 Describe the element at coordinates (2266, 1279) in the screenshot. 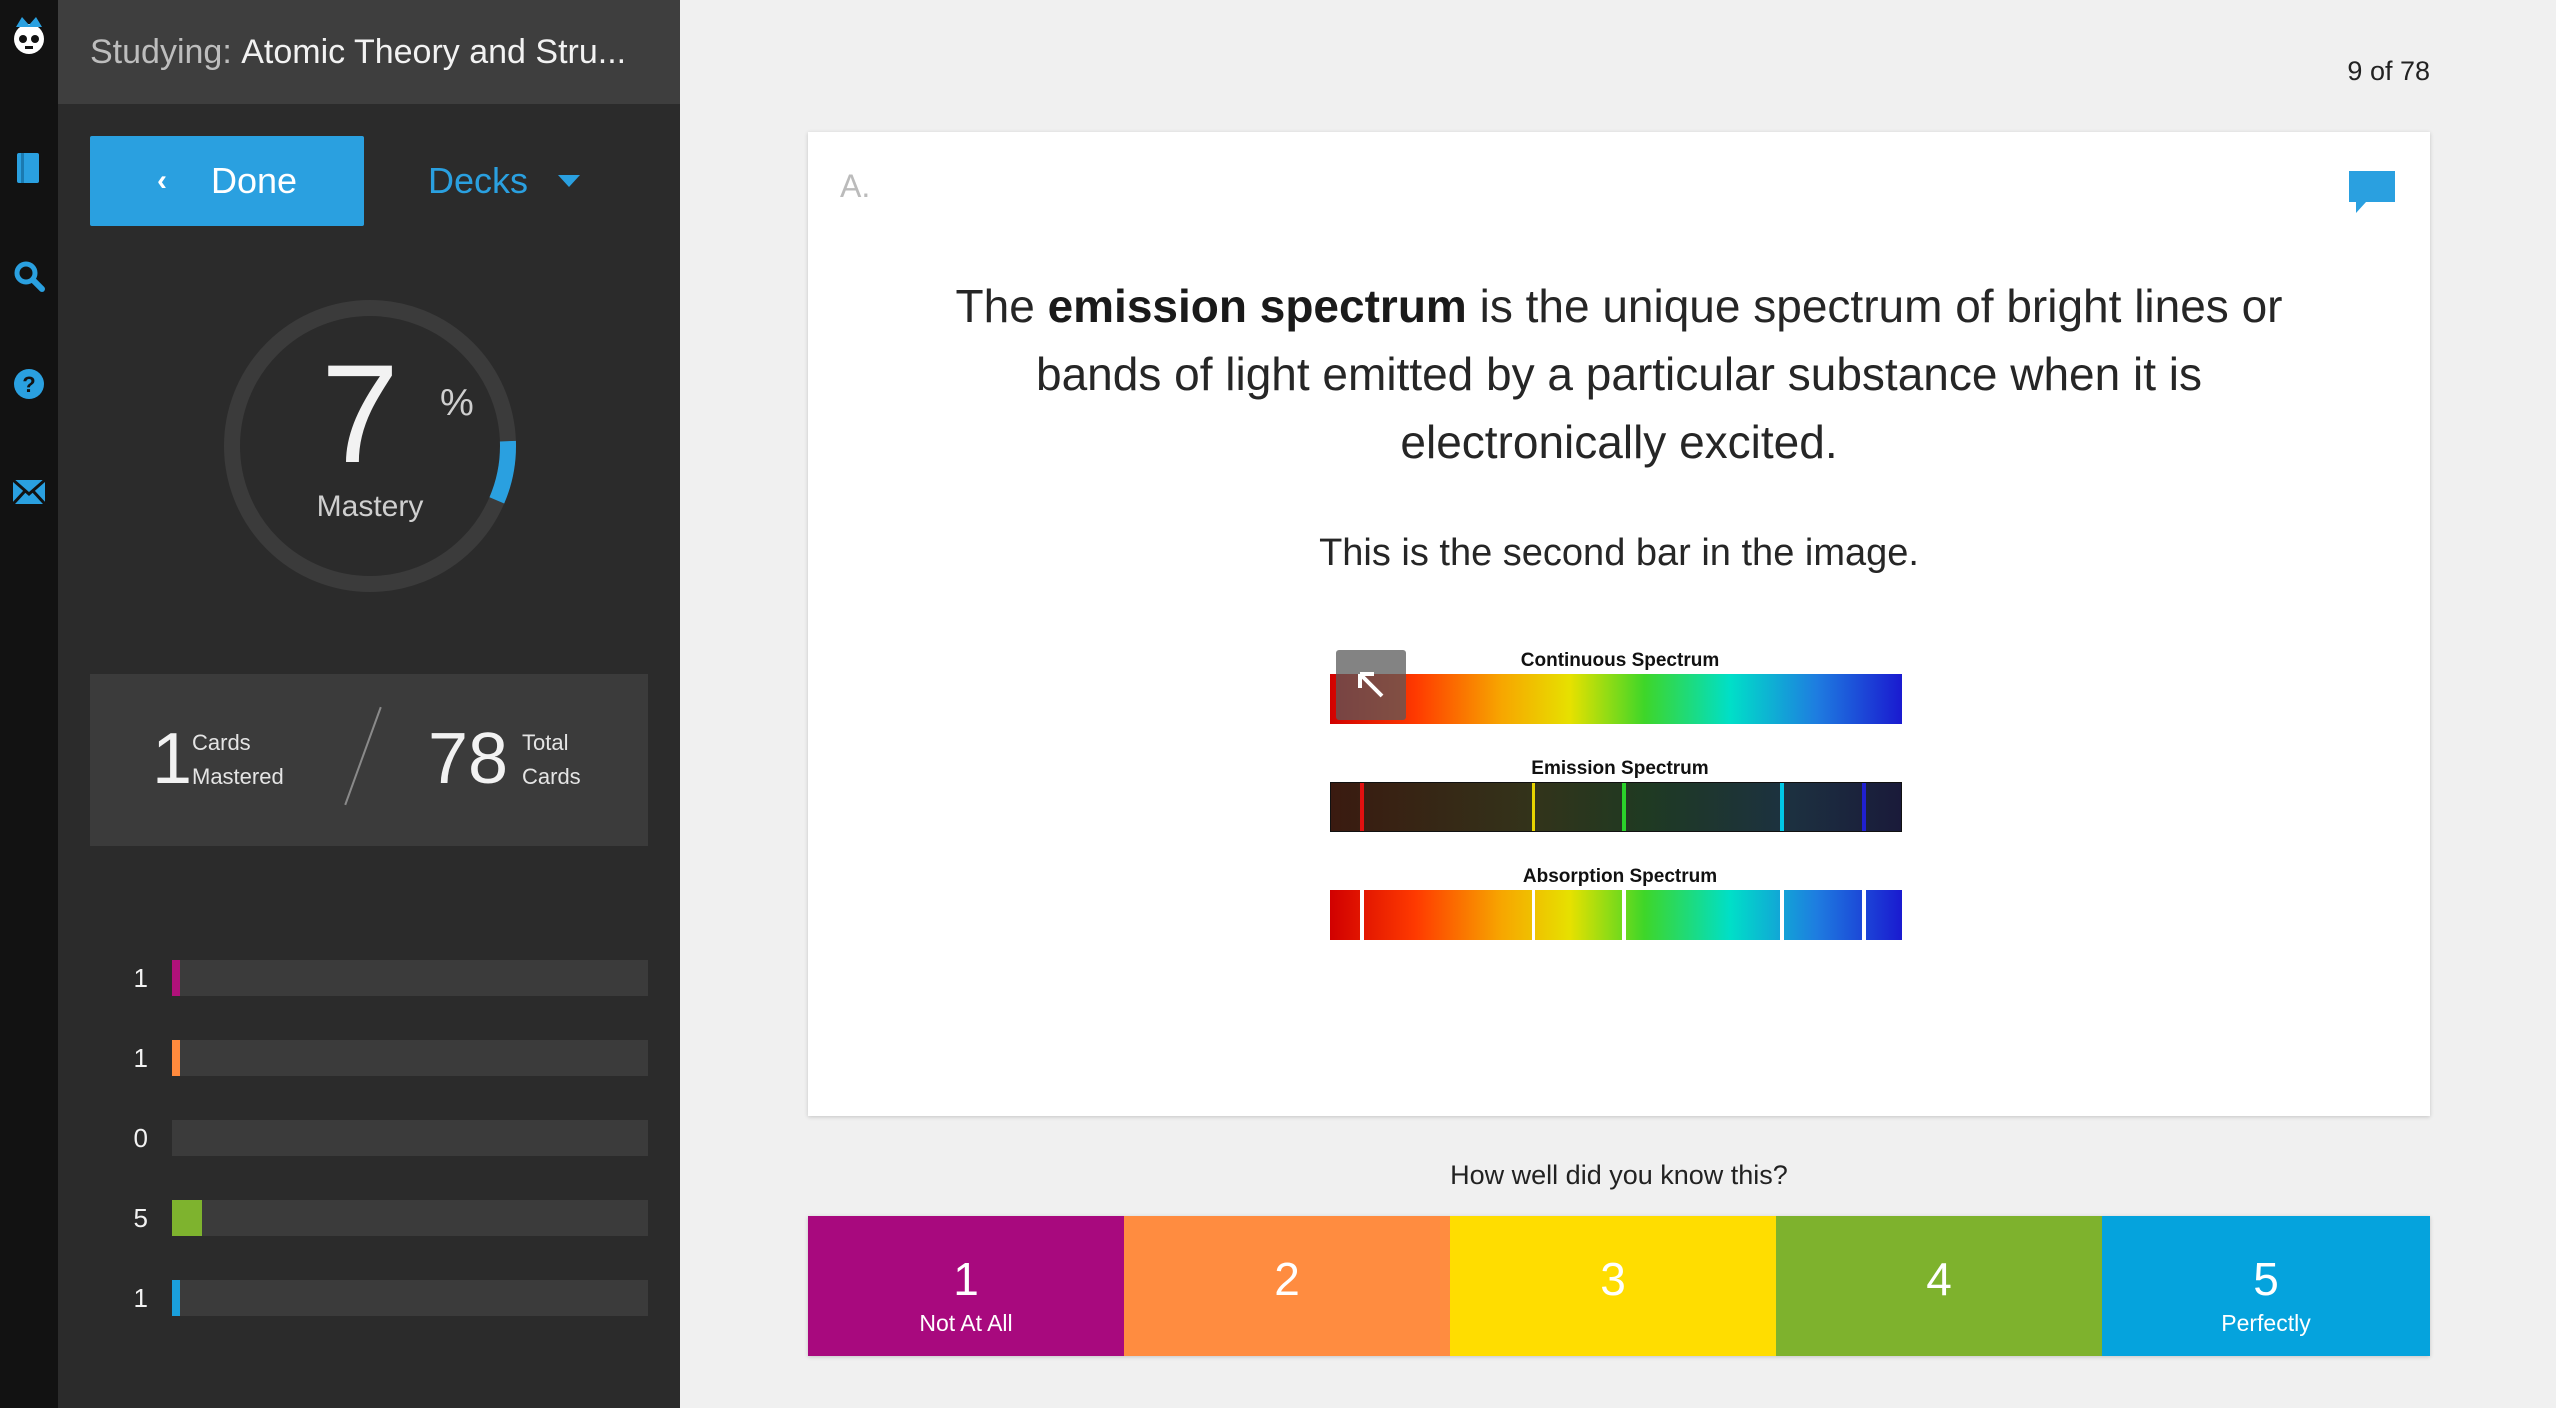

I see `rating-number: 5` at that location.